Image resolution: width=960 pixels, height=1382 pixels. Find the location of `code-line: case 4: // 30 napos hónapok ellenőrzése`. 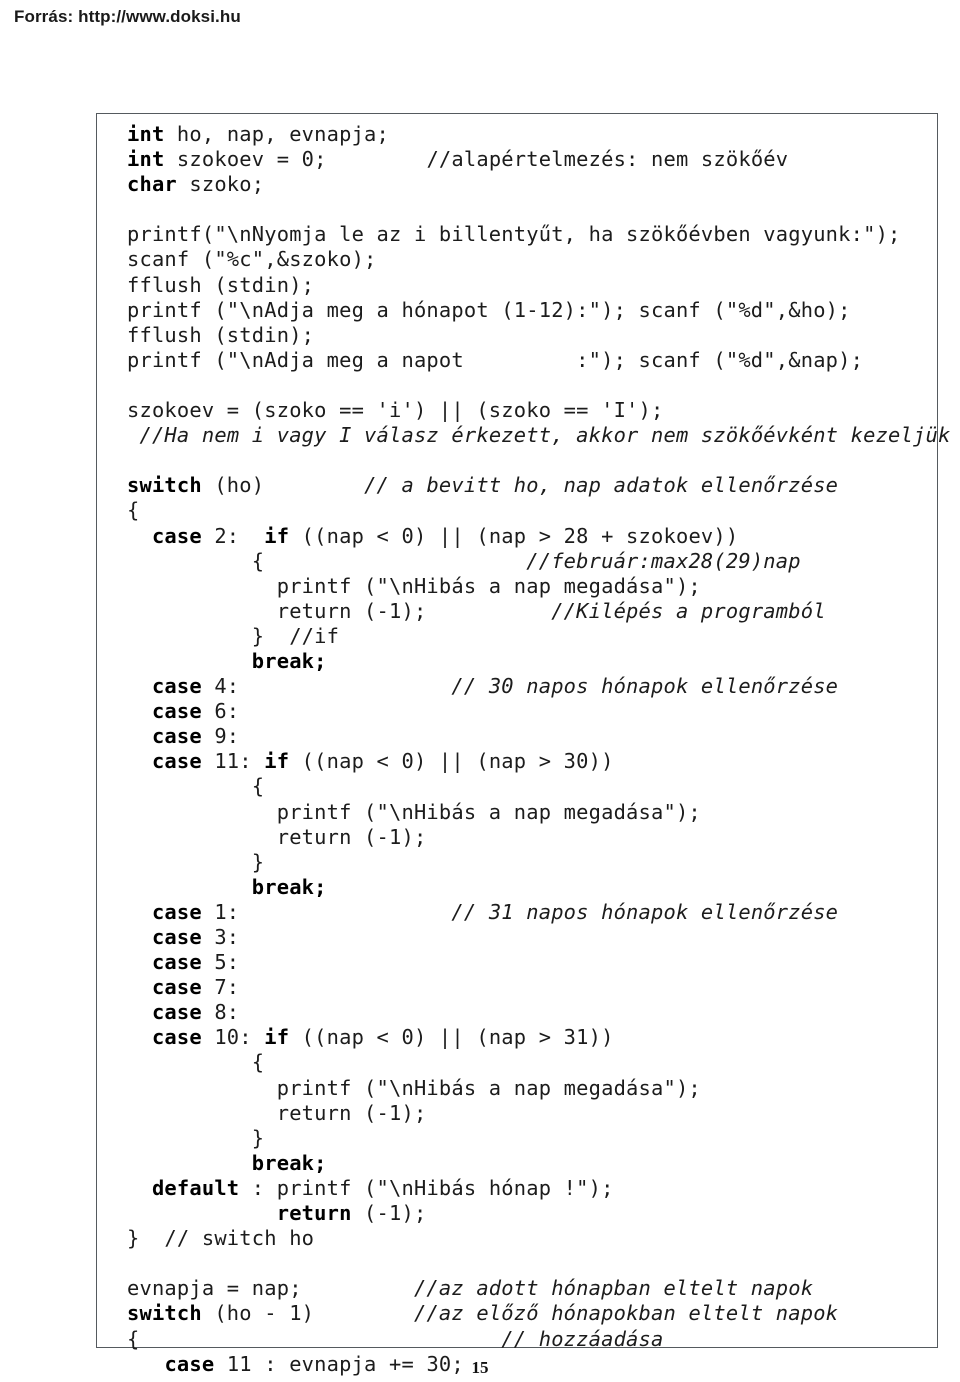

code-line: case 4: // 30 napos hónapok ellenőrzése is located at coordinates (543, 686).